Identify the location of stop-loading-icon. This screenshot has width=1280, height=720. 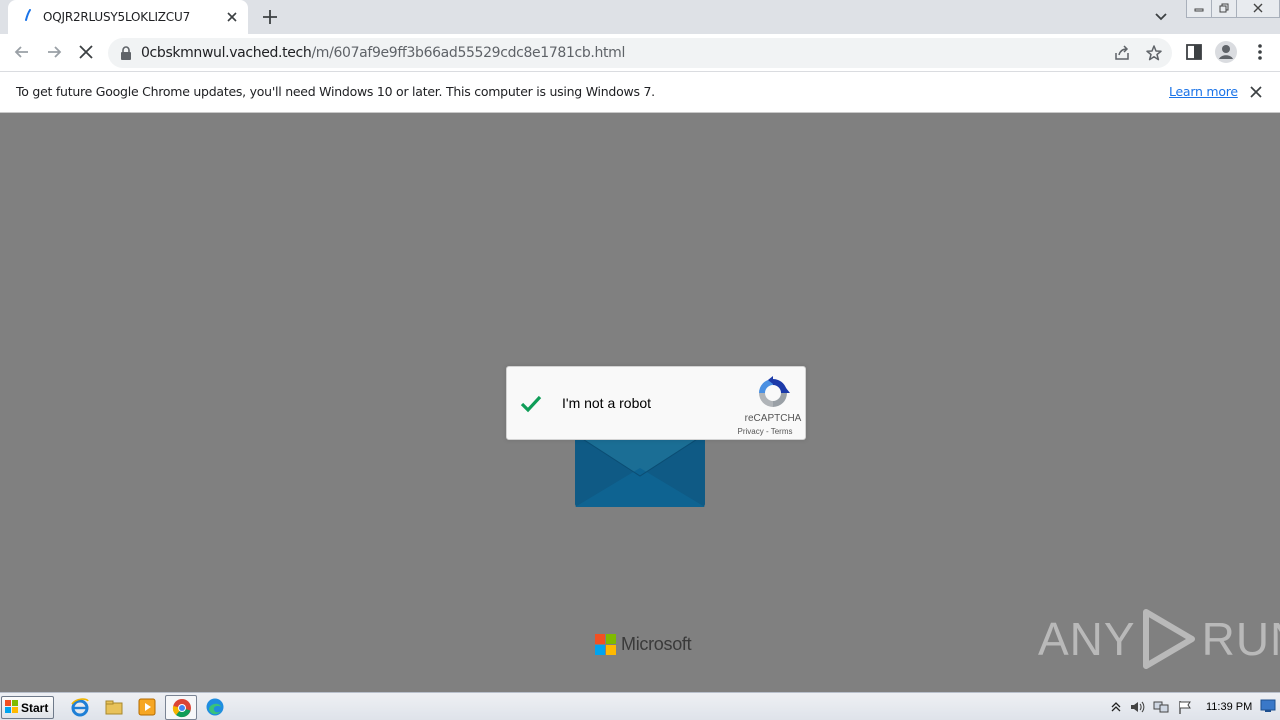
(86, 52).